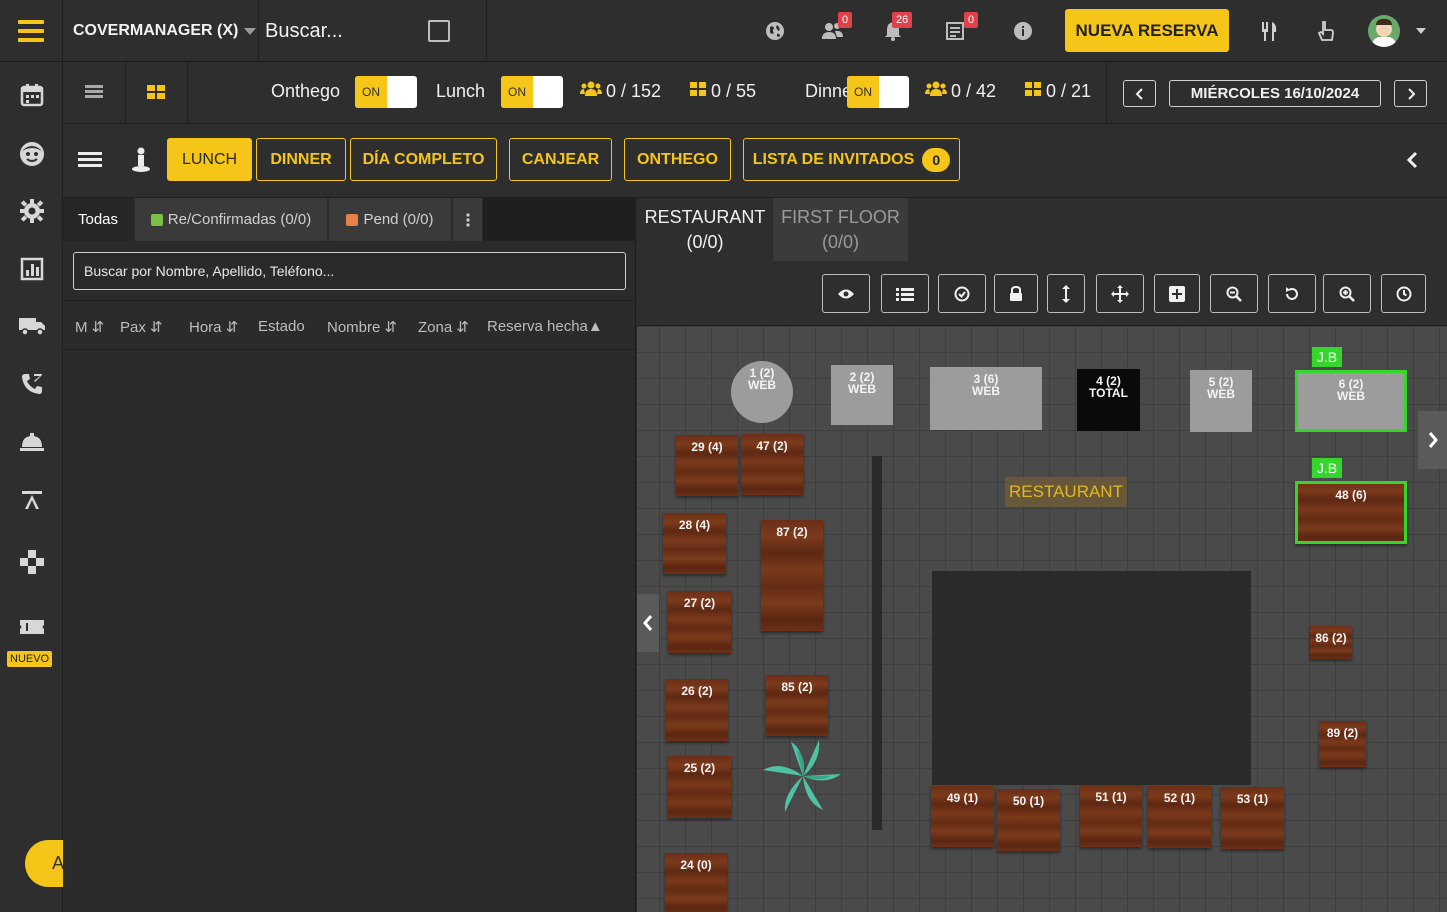  What do you see at coordinates (1179, 817) in the screenshot?
I see `table-52: 52 (1)` at bounding box center [1179, 817].